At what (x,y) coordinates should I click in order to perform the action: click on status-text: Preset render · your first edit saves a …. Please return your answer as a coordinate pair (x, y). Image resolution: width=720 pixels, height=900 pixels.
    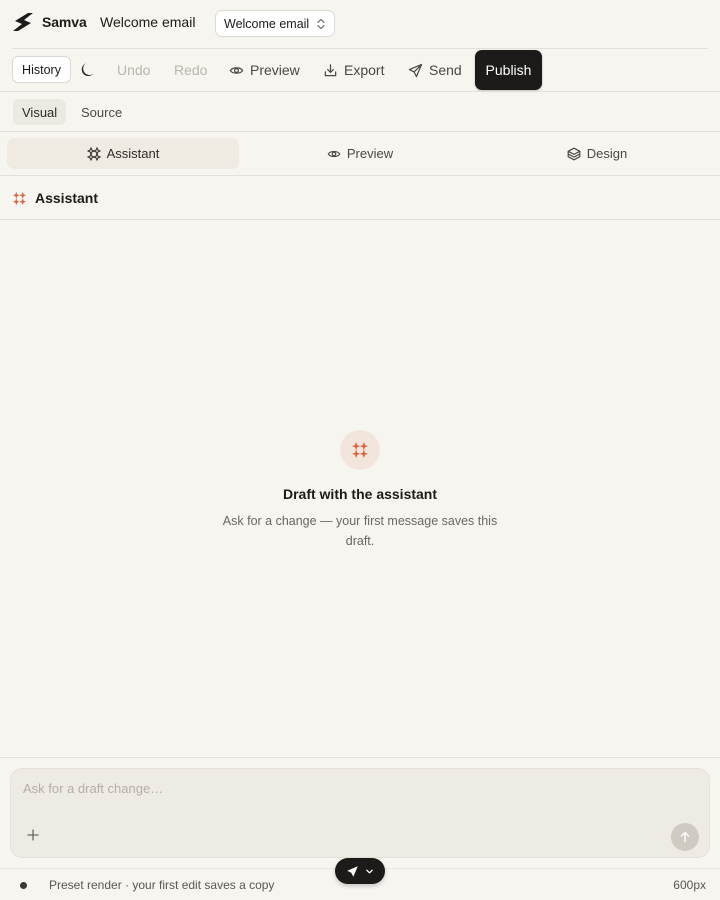
    Looking at the image, I should click on (162, 885).